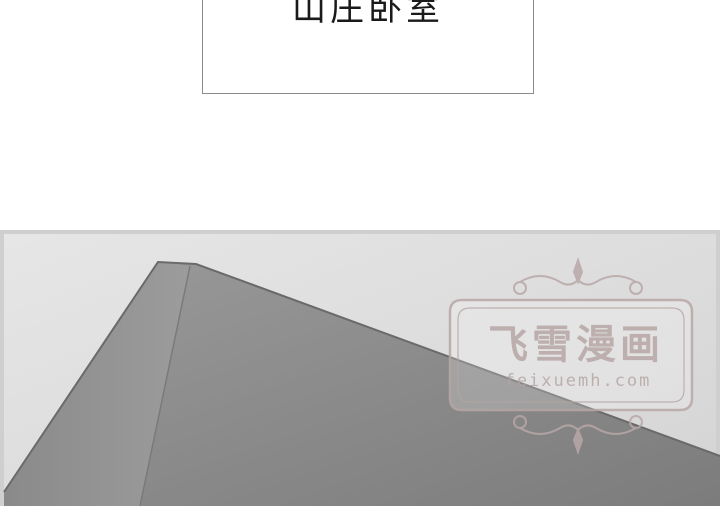  What do you see at coordinates (368, 14) in the screenshot?
I see `caption-text: 山庄卧室` at bounding box center [368, 14].